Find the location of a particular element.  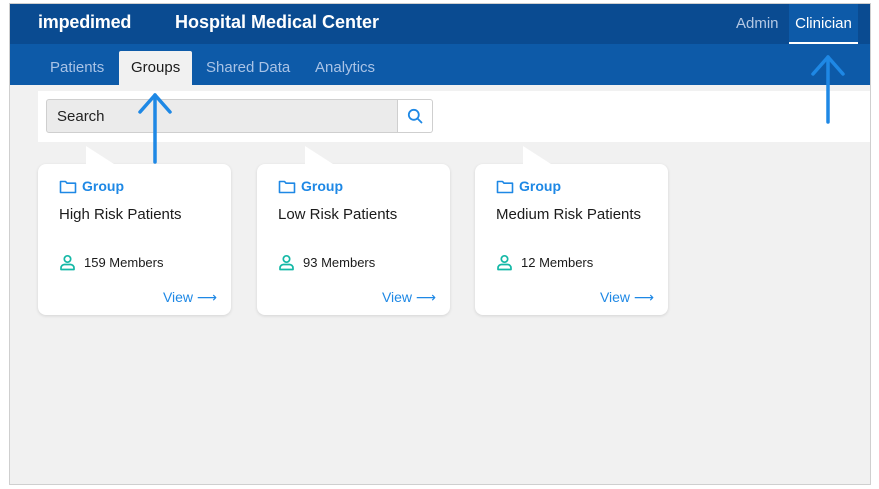

group-members: 93 Members is located at coordinates (327, 262).